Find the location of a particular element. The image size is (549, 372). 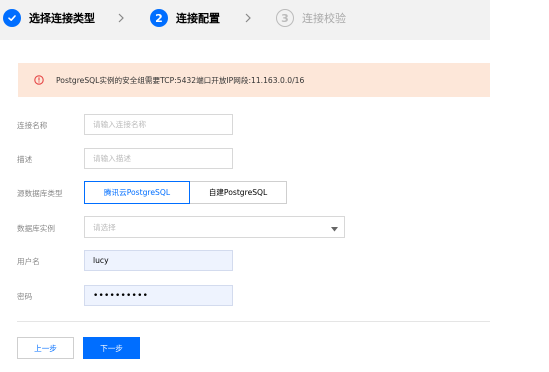

step-1-label: 选择连接类型 is located at coordinates (62, 18).